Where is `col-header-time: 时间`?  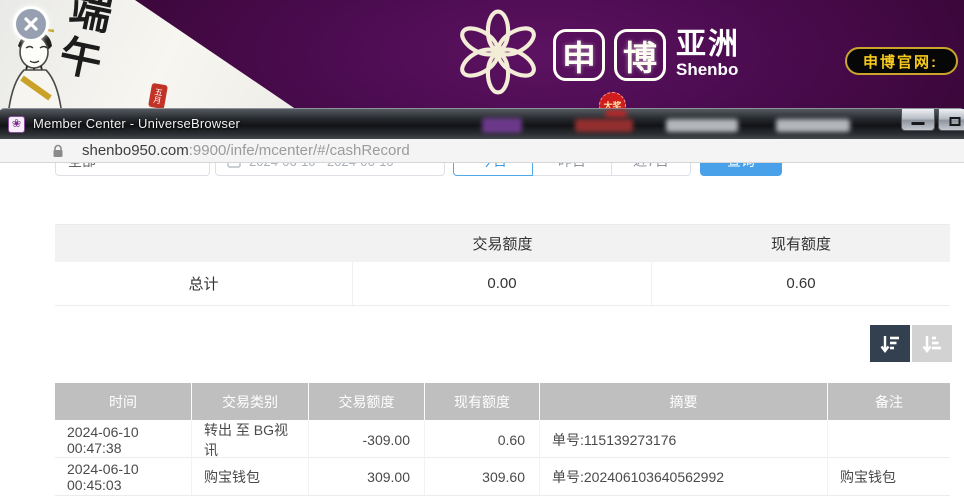 col-header-time: 时间 is located at coordinates (123, 401).